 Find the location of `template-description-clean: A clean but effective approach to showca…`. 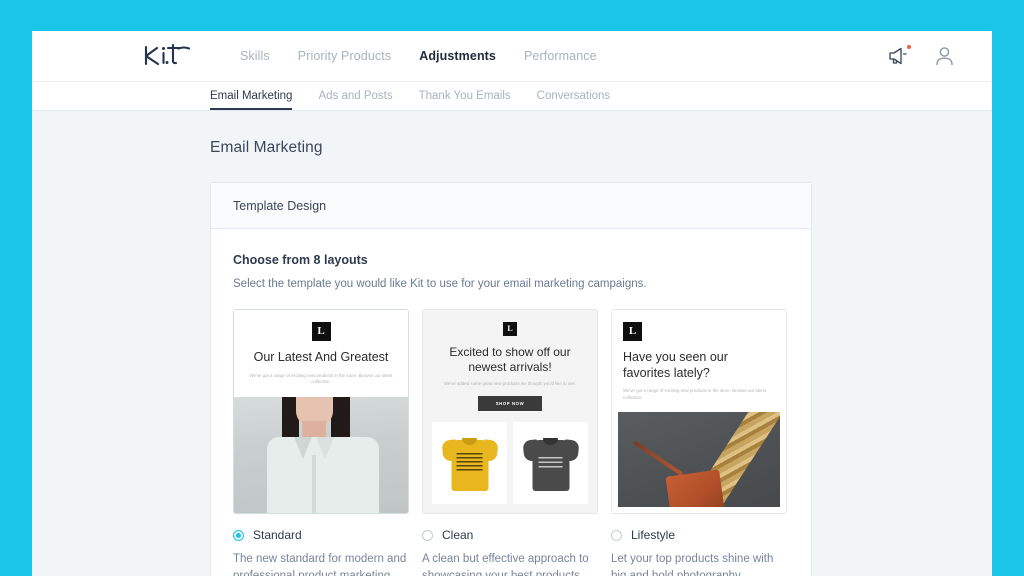

template-description-clean: A clean but effective approach to showca… is located at coordinates (505, 564).